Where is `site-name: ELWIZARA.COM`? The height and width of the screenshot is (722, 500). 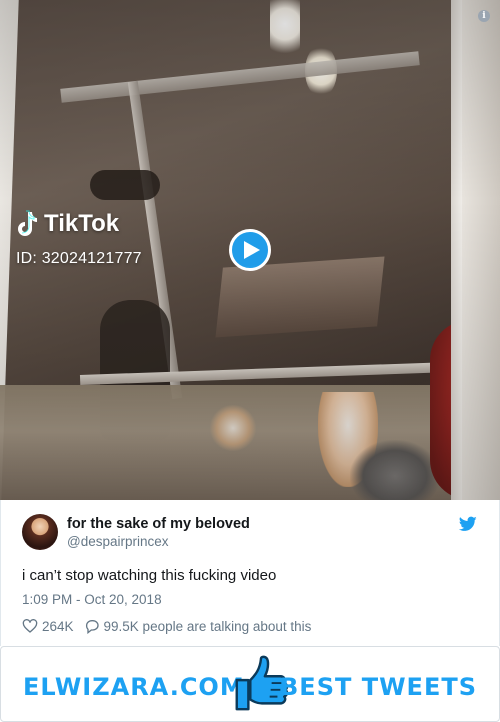 site-name: ELWIZARA.COM is located at coordinates (134, 687).